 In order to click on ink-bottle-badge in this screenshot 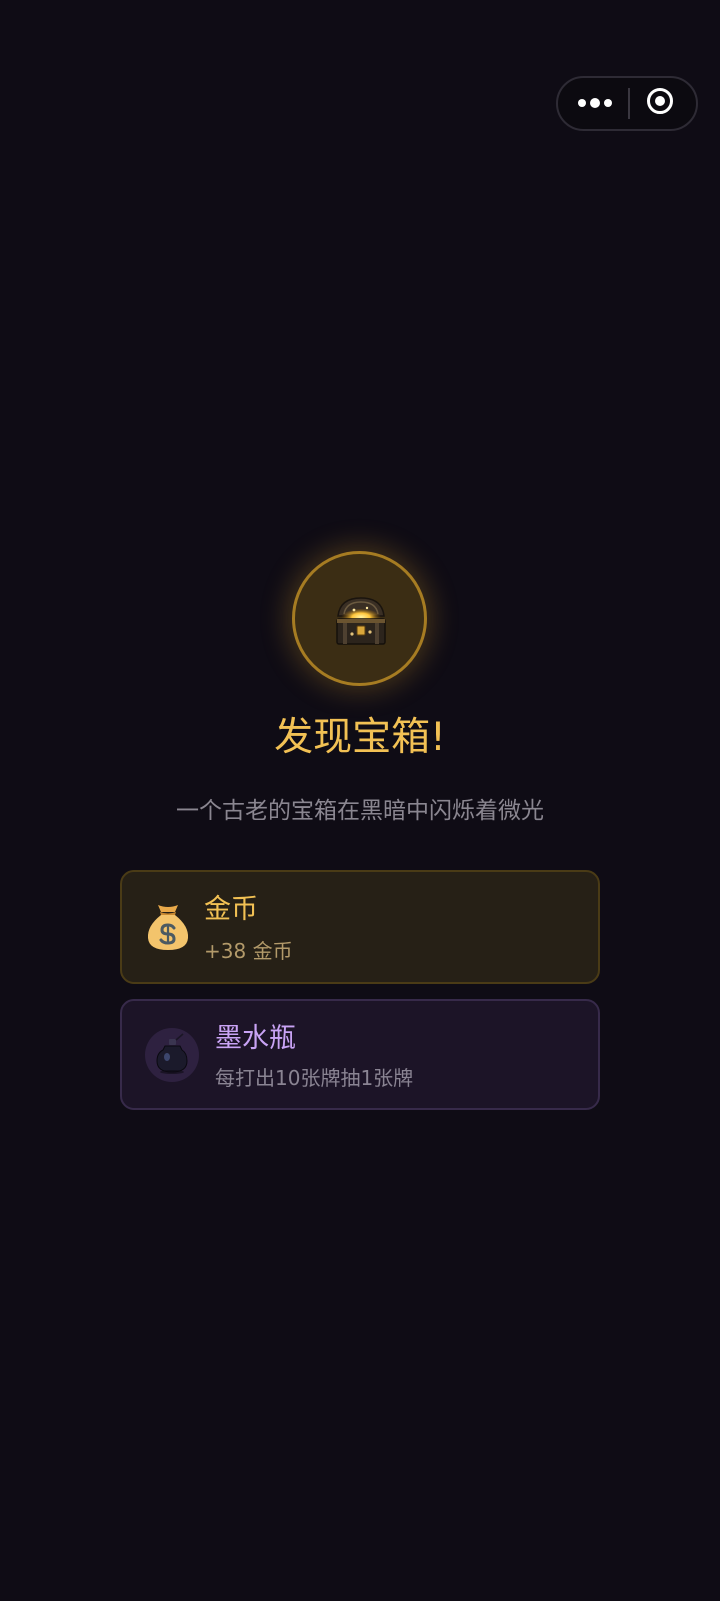, I will do `click(172, 1055)`.